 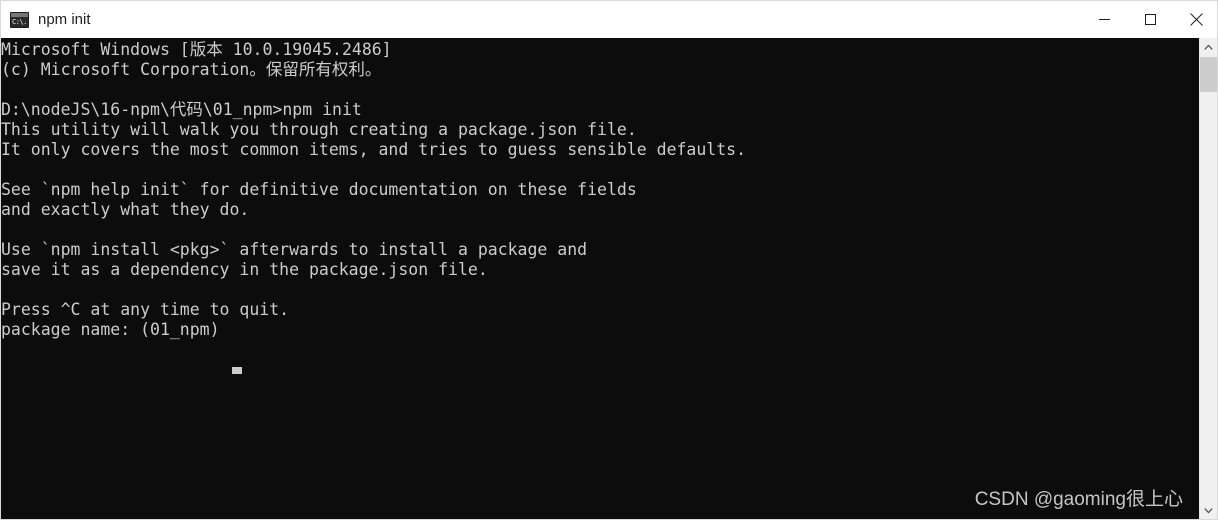 I want to click on scrollbar-track, so click(x=1208, y=278).